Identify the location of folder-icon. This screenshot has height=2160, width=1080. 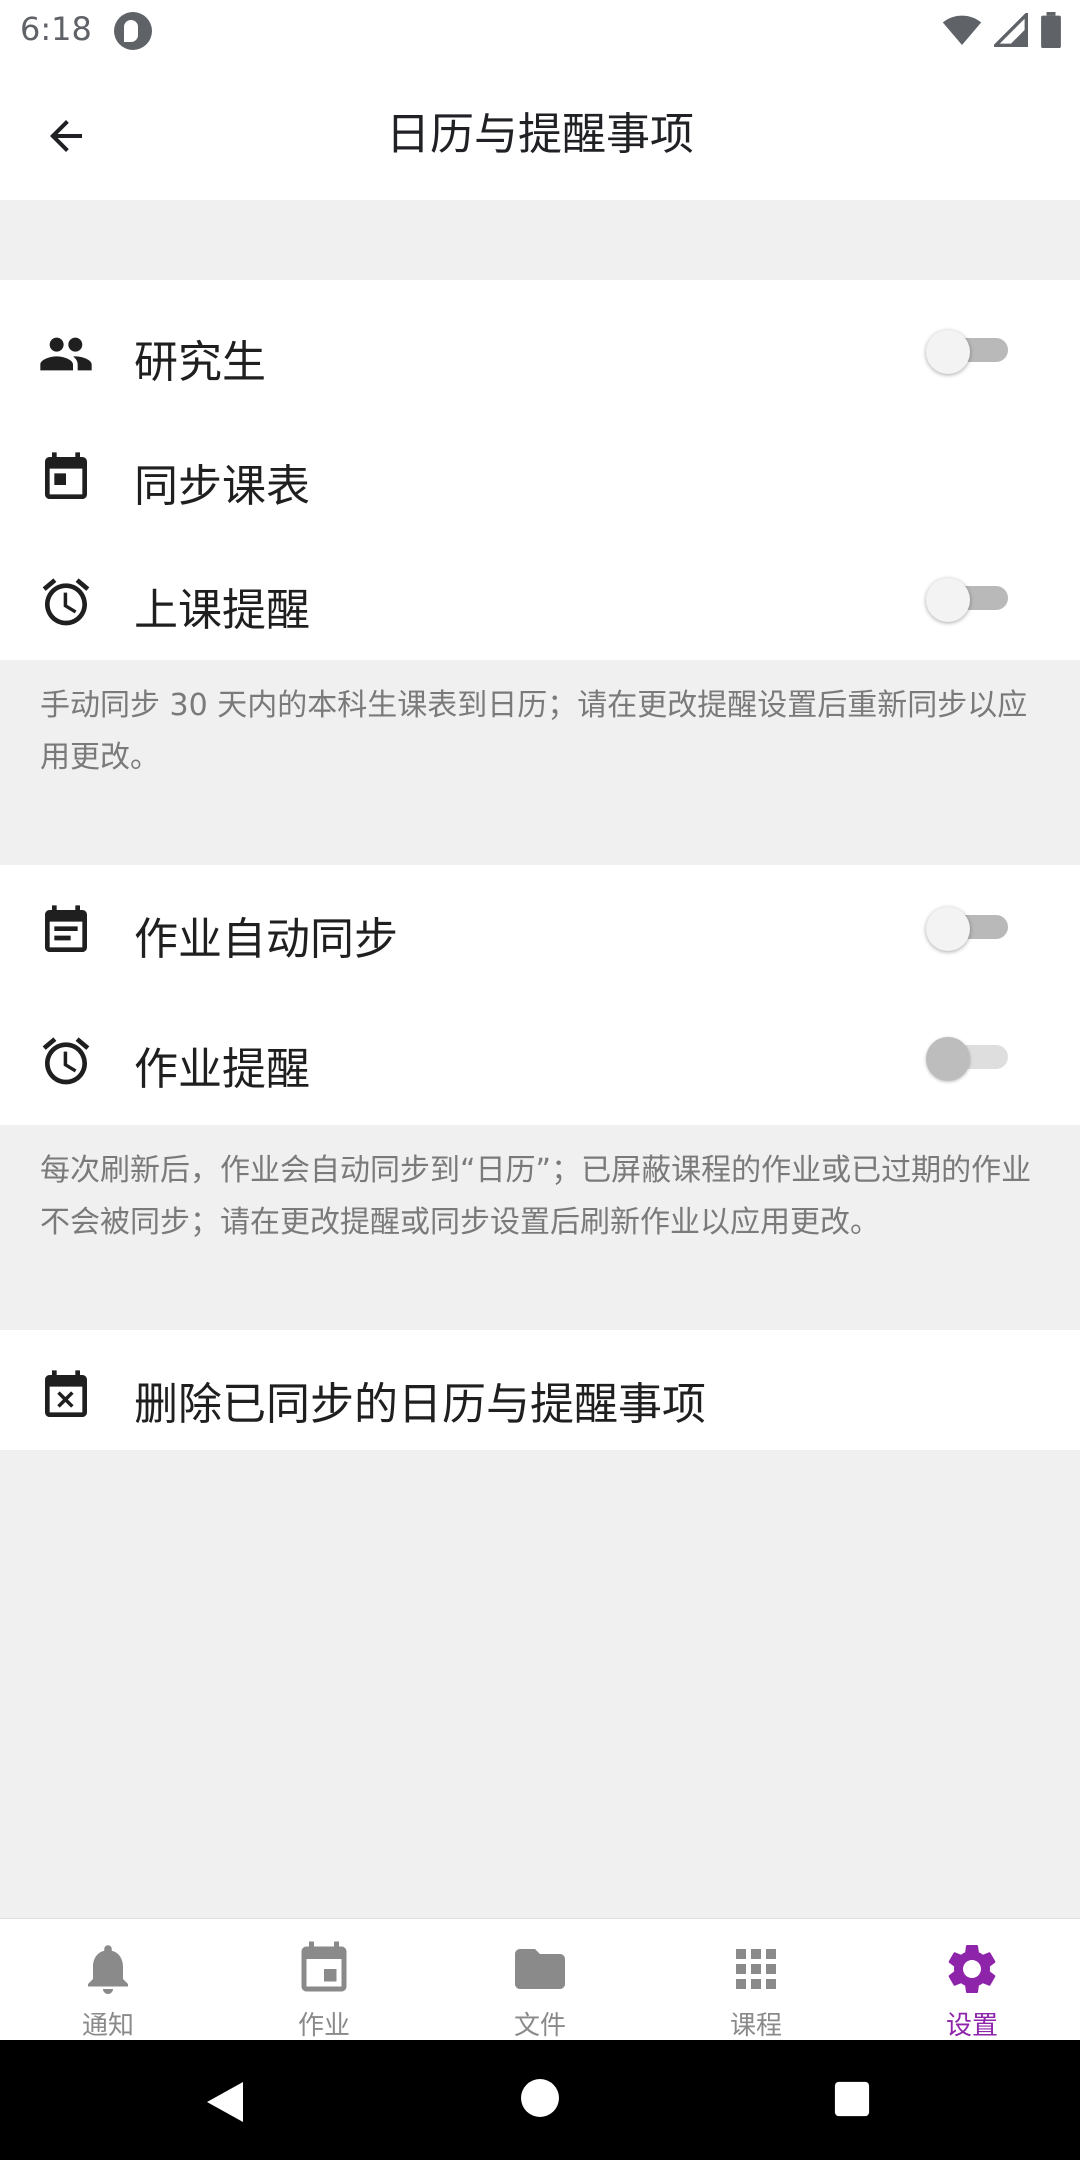
(540, 1969).